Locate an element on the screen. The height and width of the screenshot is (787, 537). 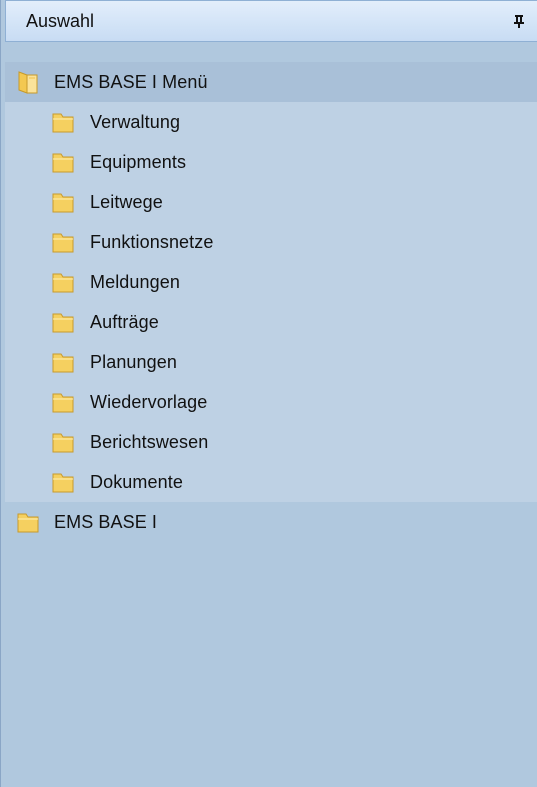
tree-item-leitwege: Leitwege is located at coordinates (271, 202).